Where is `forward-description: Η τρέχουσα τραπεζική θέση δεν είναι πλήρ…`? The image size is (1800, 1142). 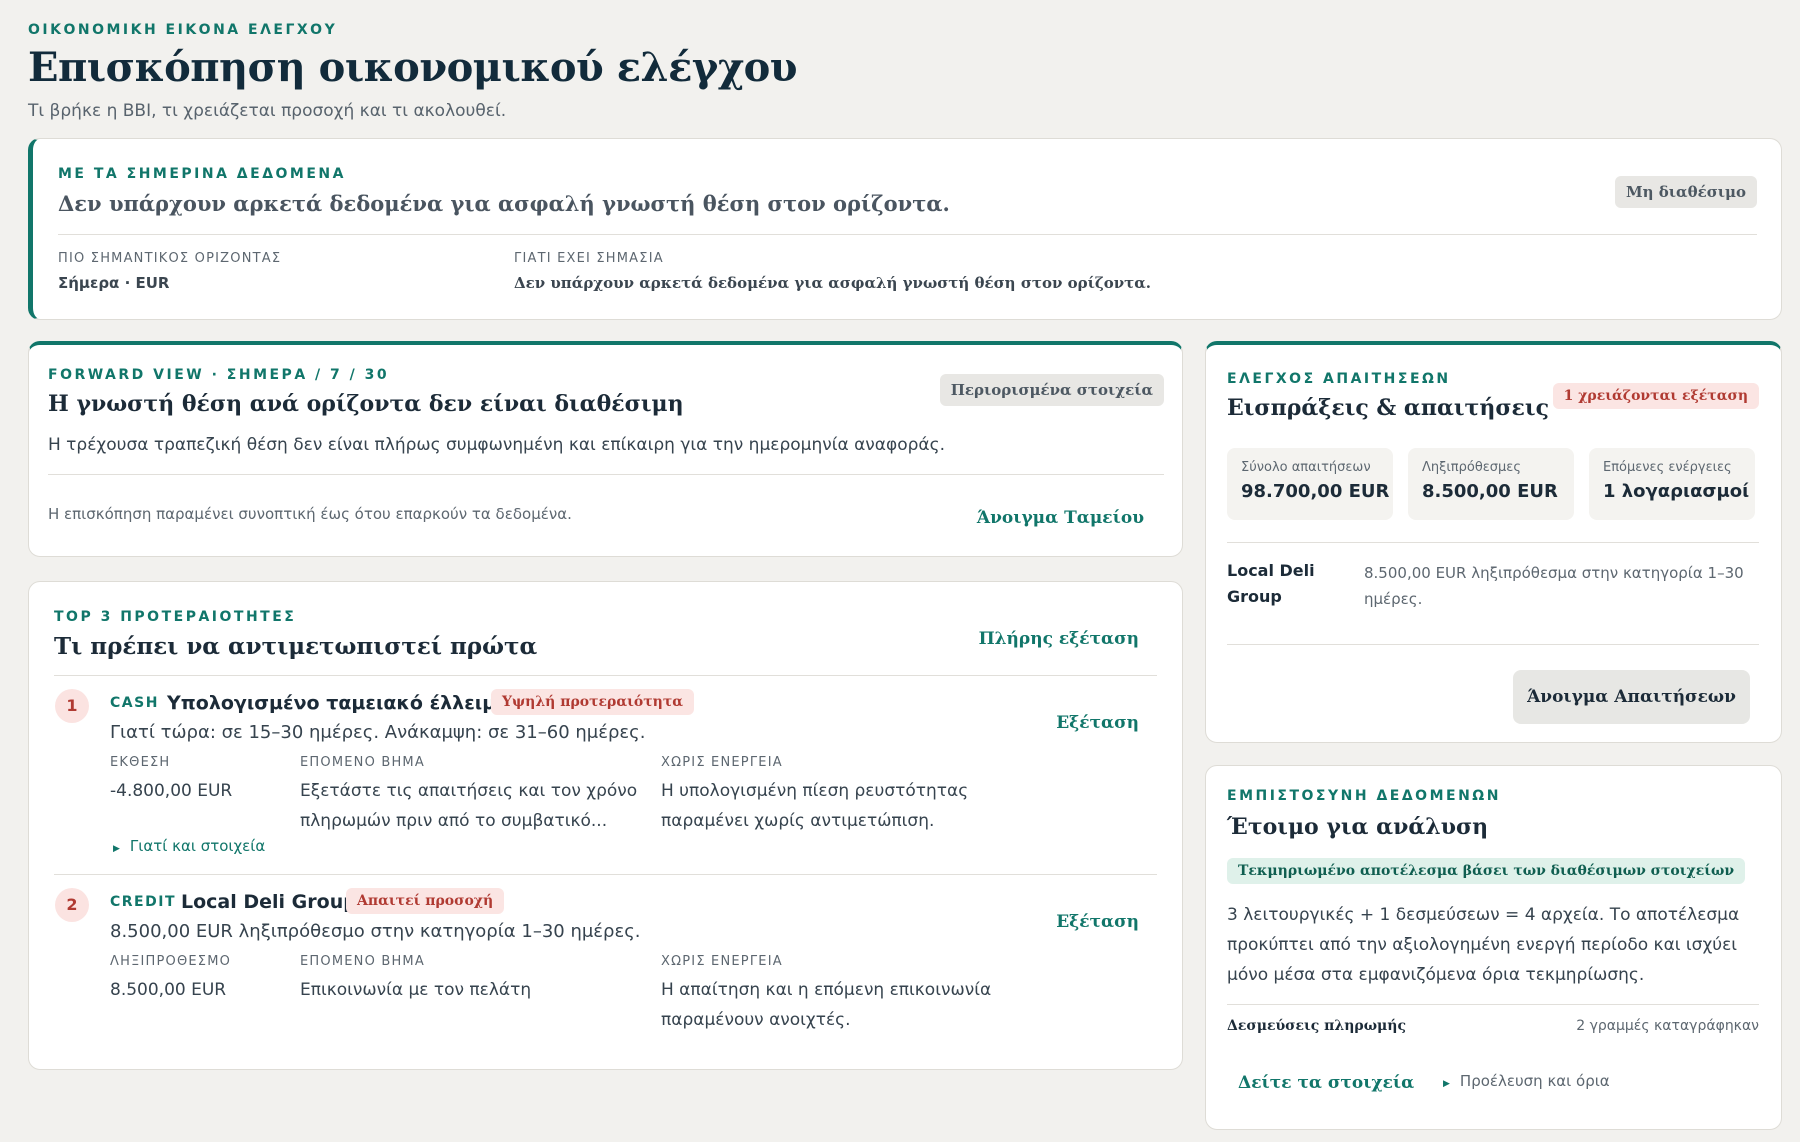 forward-description: Η τρέχουσα τραπεζική θέση δεν είναι πλήρ… is located at coordinates (496, 445).